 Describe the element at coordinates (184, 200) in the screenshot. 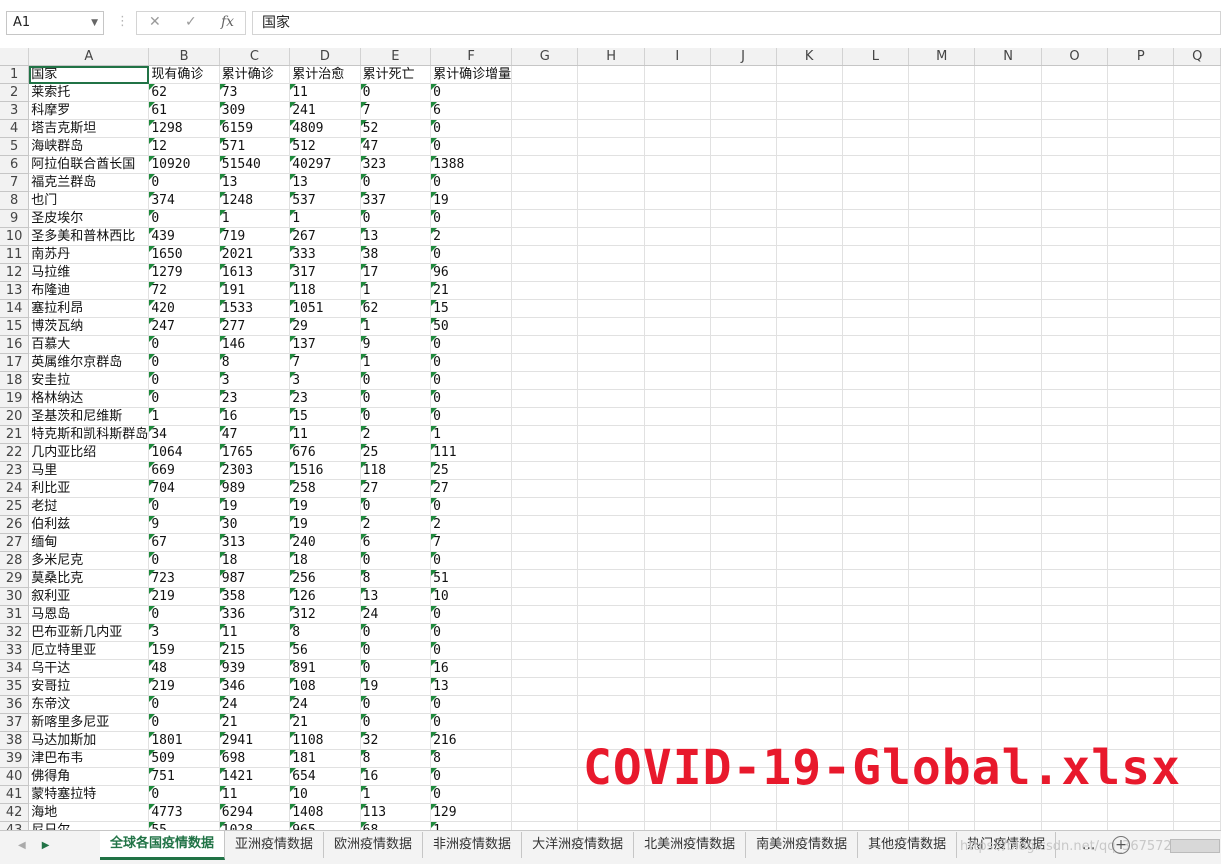

I see `cell: 374` at that location.